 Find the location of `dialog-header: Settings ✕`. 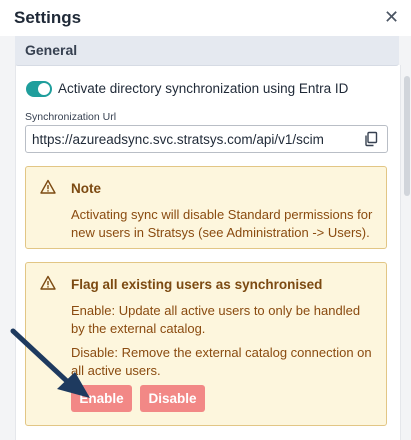

dialog-header: Settings ✕ is located at coordinates (205, 18).